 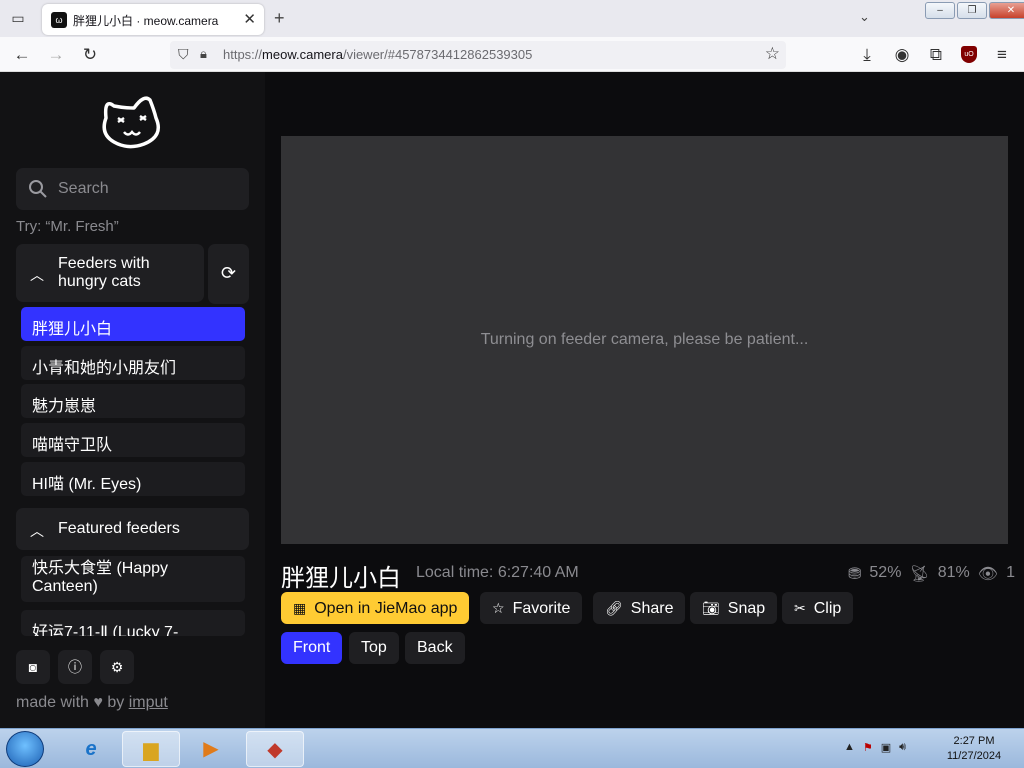 What do you see at coordinates (83, 188) in the screenshot?
I see `search-placeholder: Search` at bounding box center [83, 188].